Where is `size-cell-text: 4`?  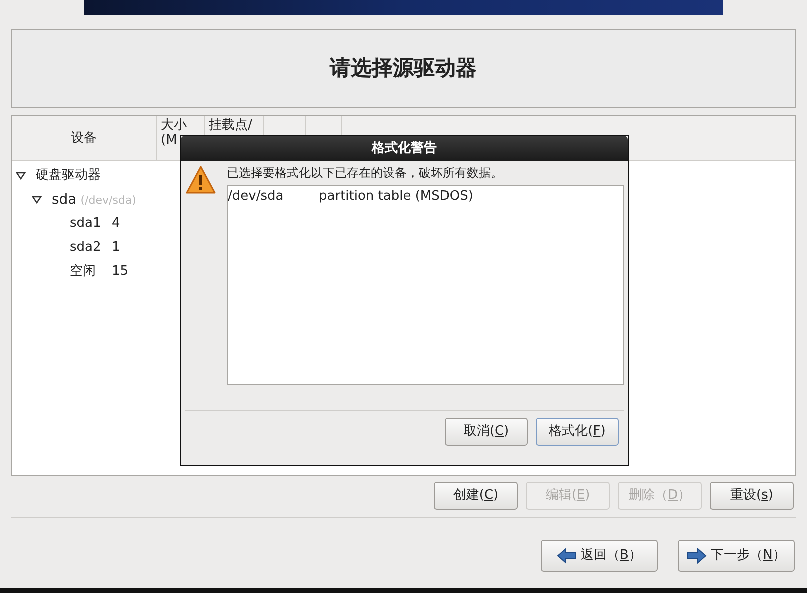
size-cell-text: 4 is located at coordinates (116, 224).